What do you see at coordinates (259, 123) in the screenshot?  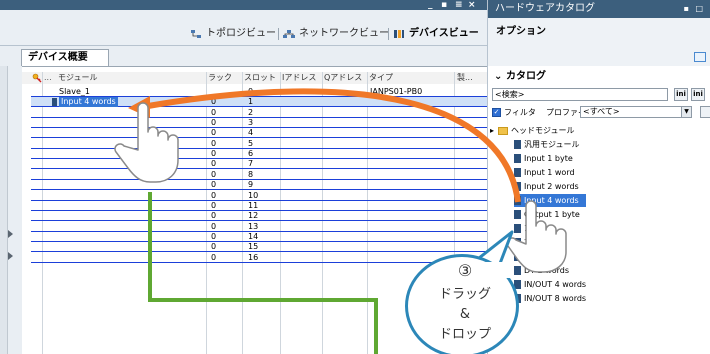 I see `table-row: 03` at bounding box center [259, 123].